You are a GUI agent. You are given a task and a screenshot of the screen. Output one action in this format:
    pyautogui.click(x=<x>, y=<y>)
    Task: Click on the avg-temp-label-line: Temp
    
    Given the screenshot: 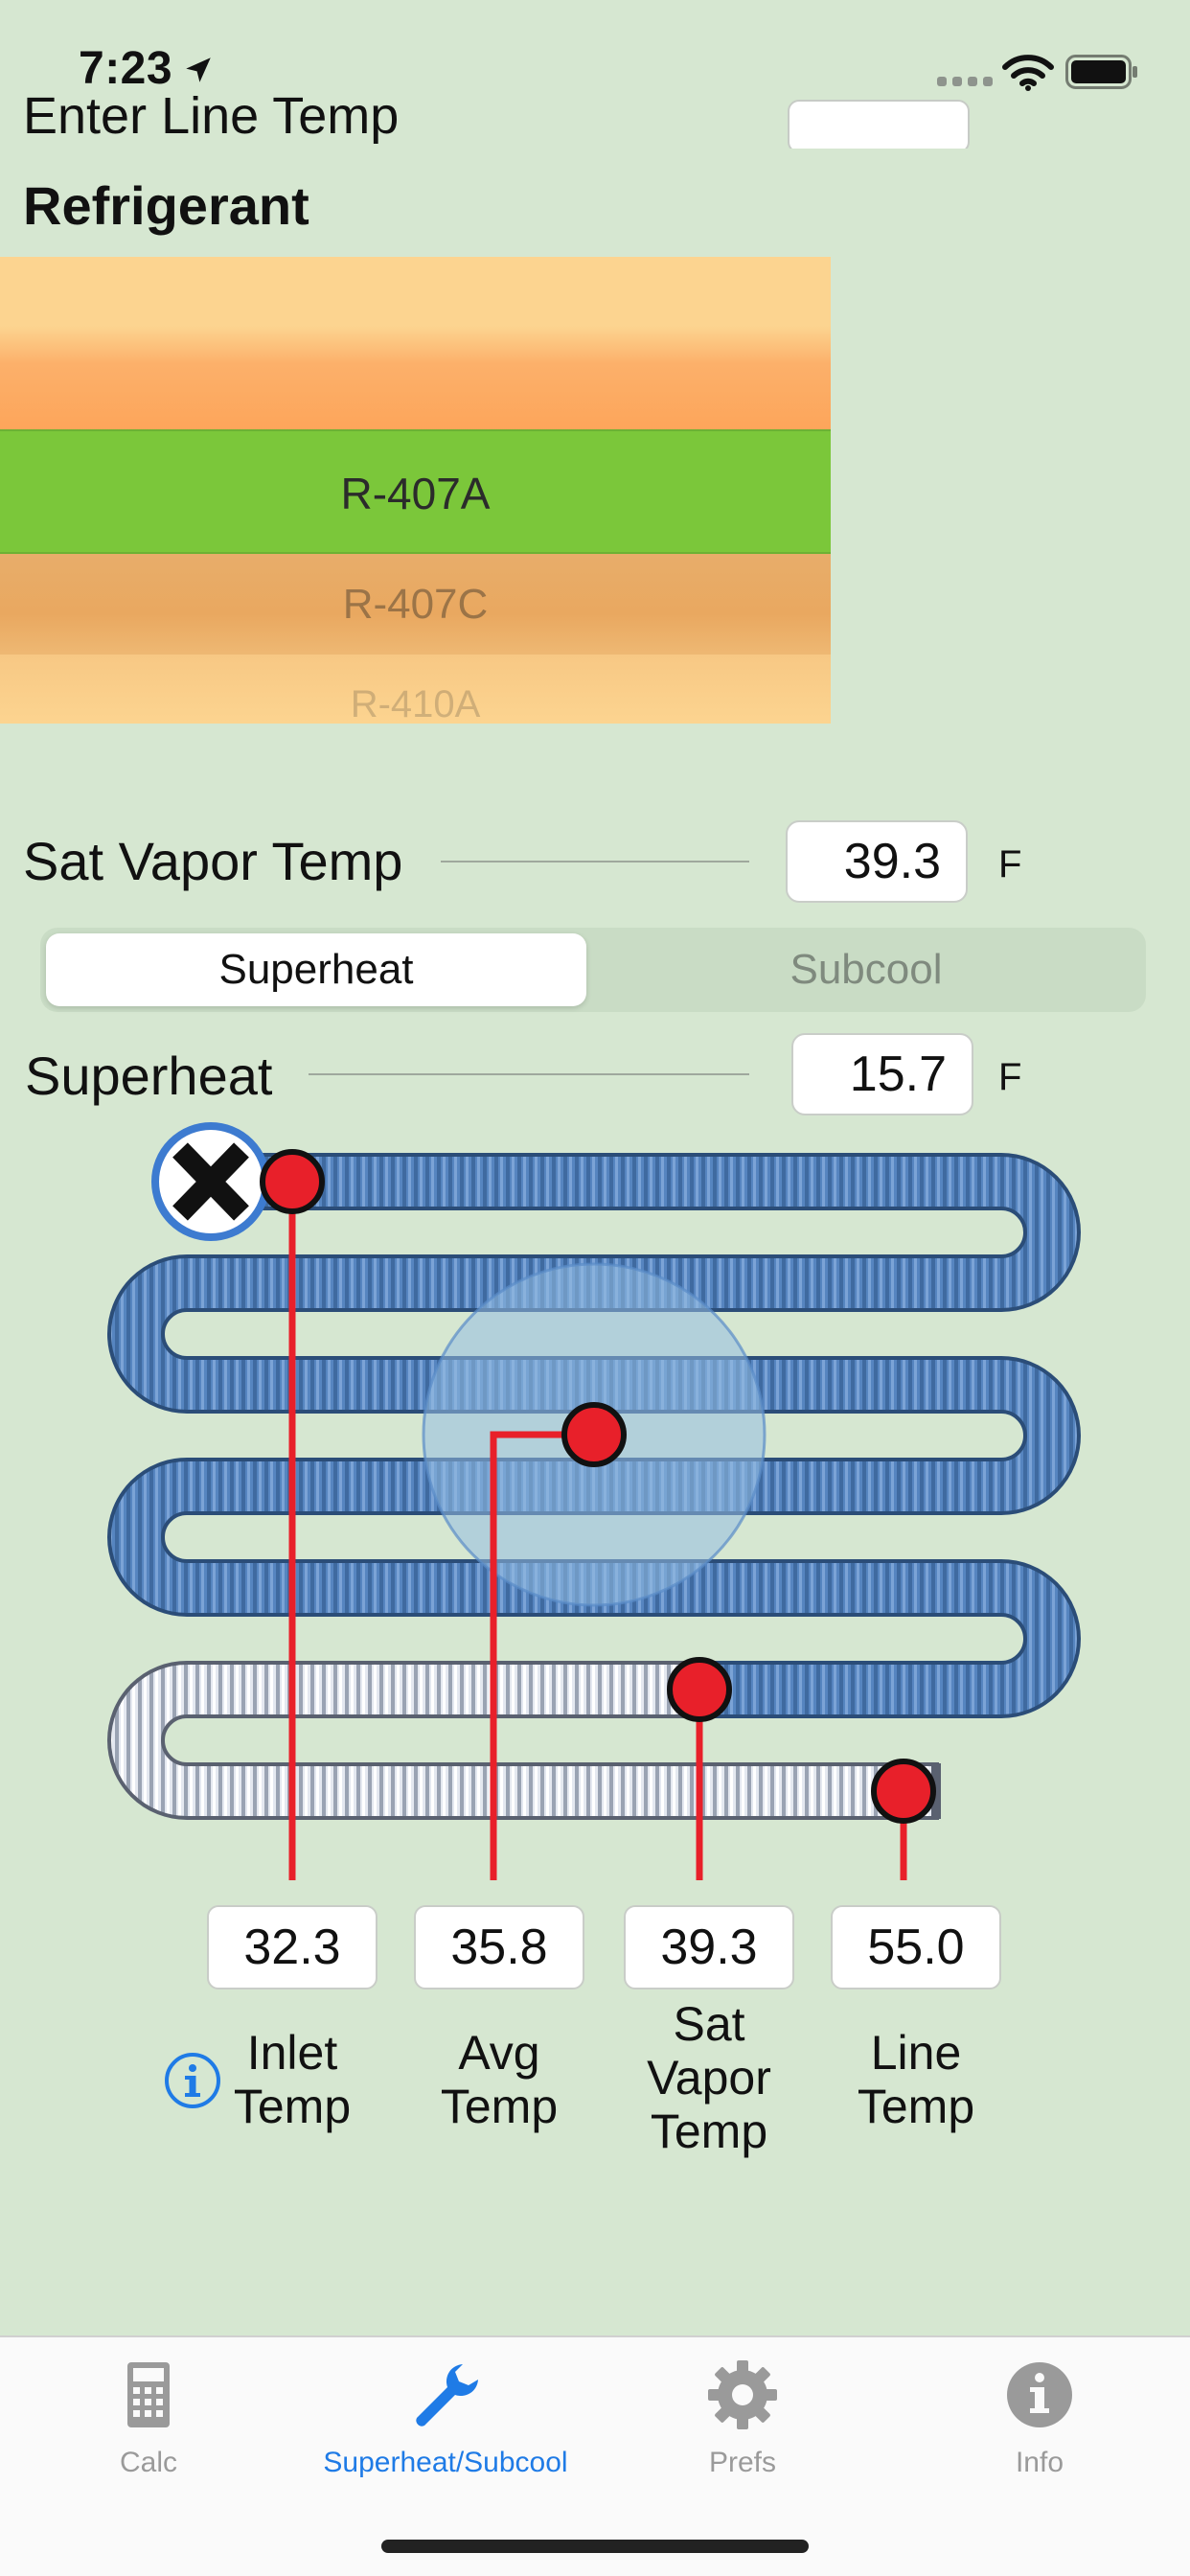 What is the action you would take?
    pyautogui.click(x=500, y=2106)
    